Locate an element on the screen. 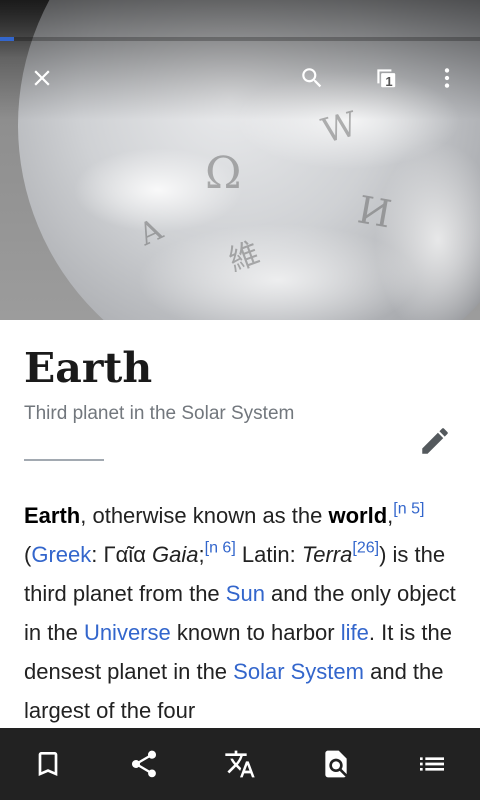  page-description: Third planet in the Solar System is located at coordinates (159, 413).